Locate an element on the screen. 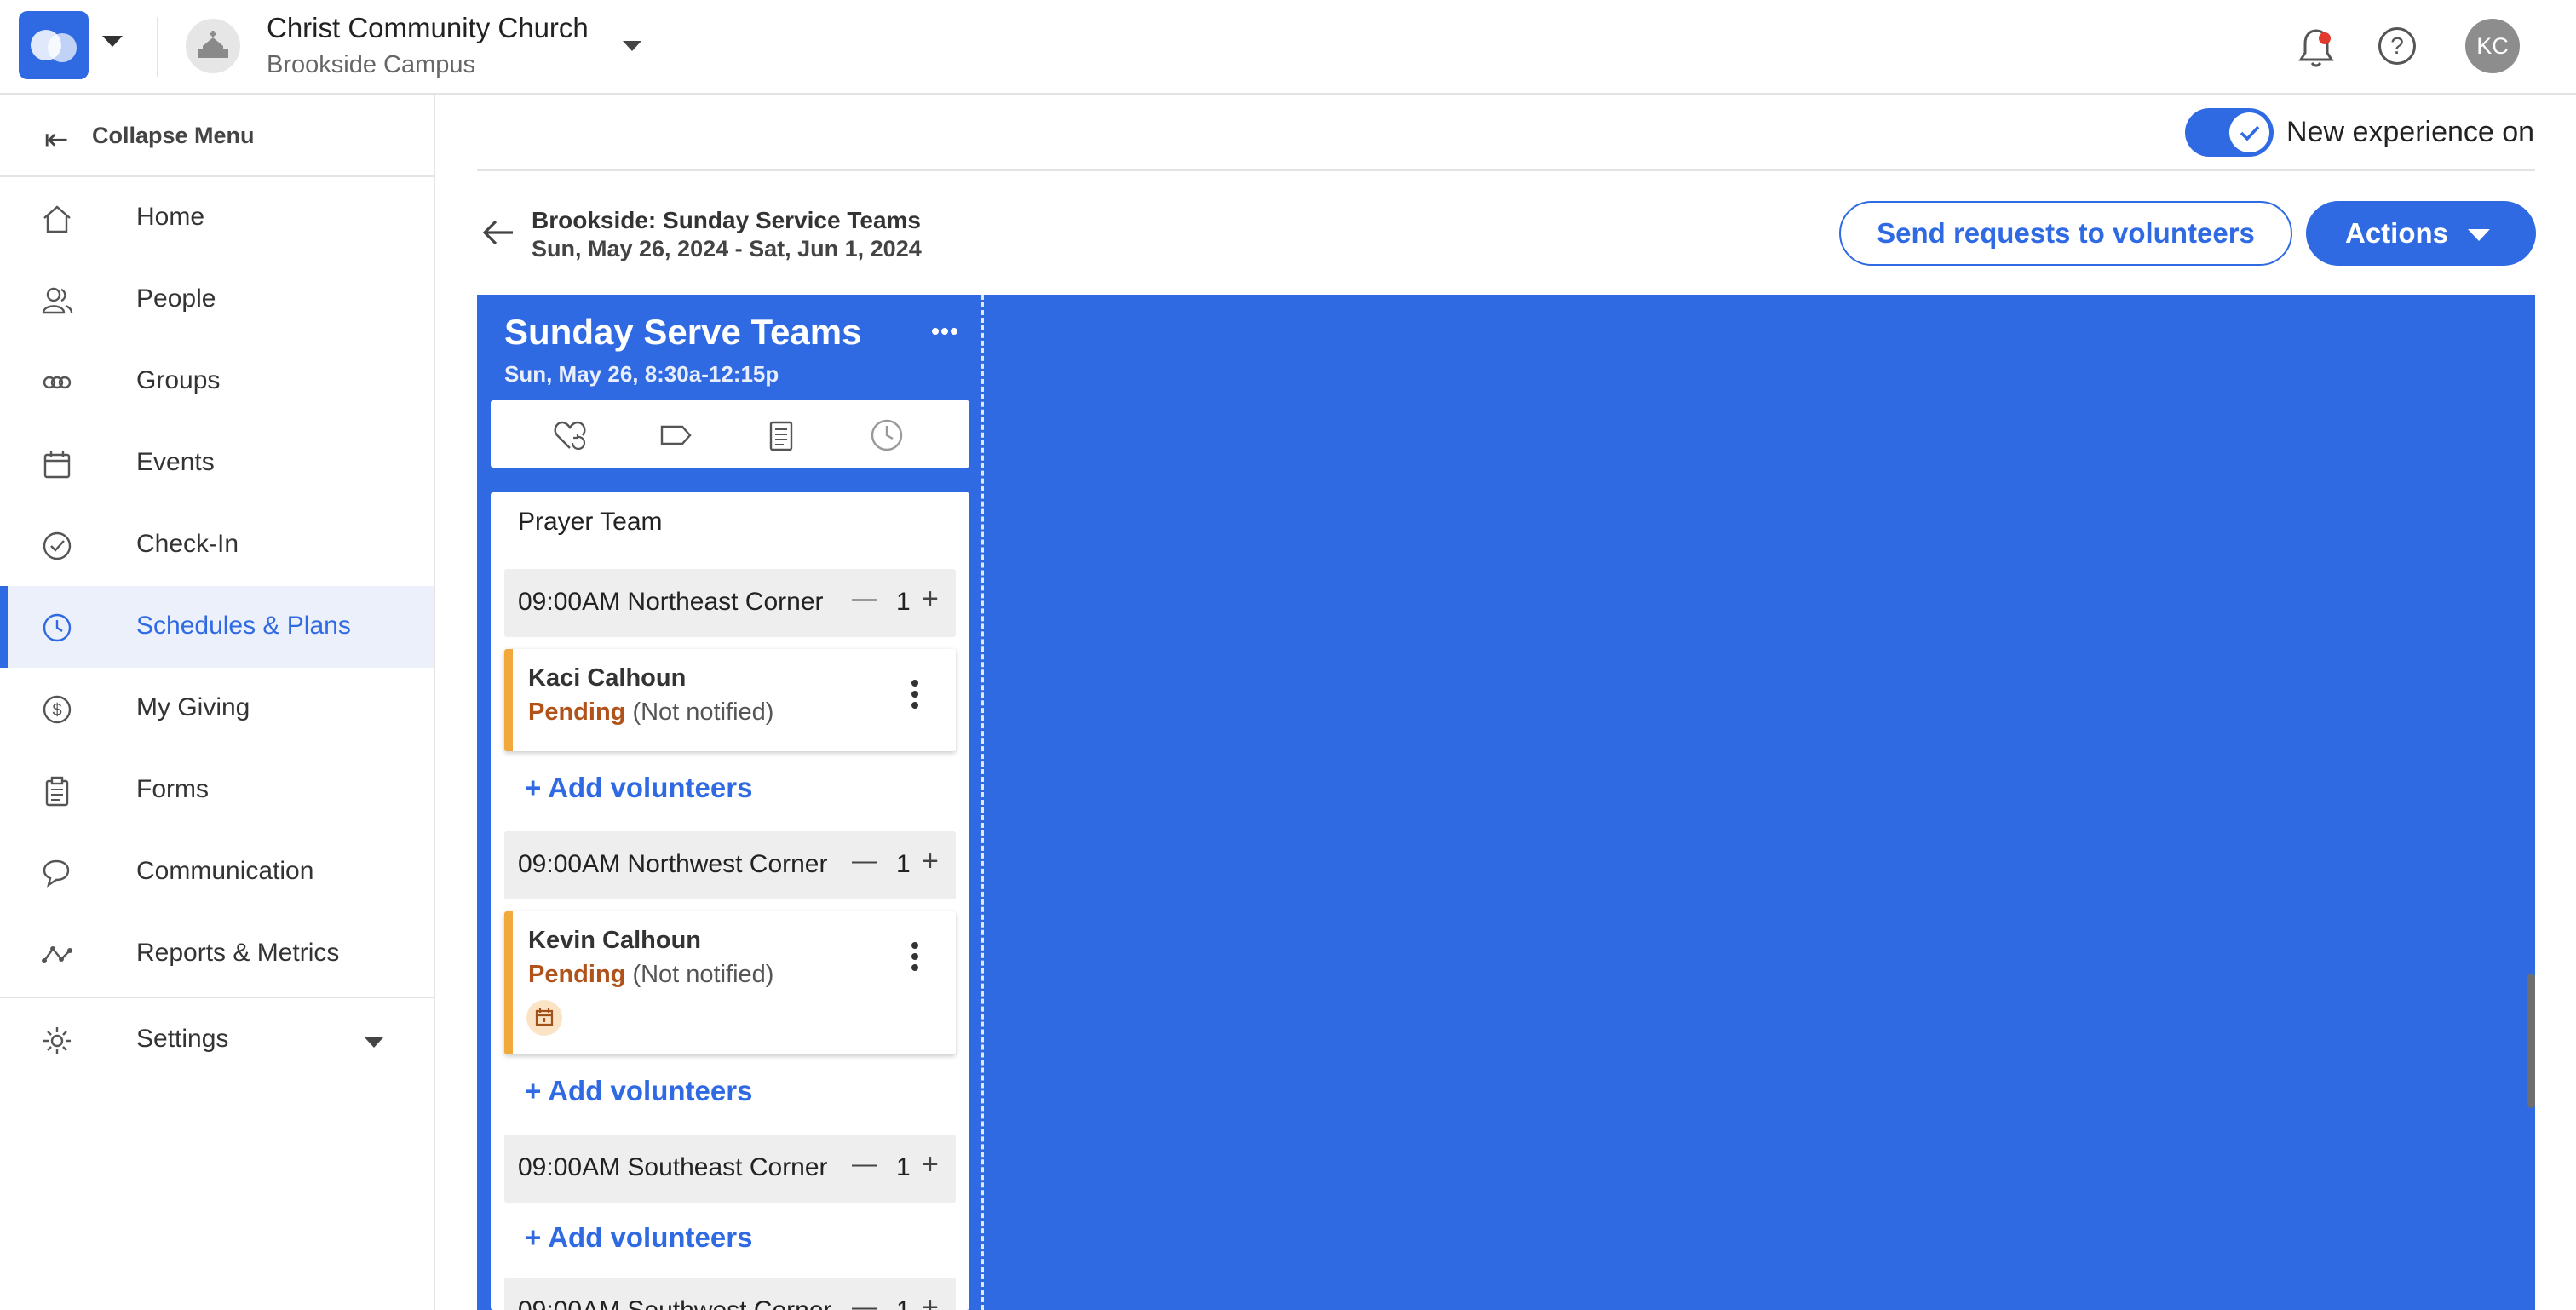 Image resolution: width=2576 pixels, height=1310 pixels. sidebar-item-communication: Communication is located at coordinates (217, 872).